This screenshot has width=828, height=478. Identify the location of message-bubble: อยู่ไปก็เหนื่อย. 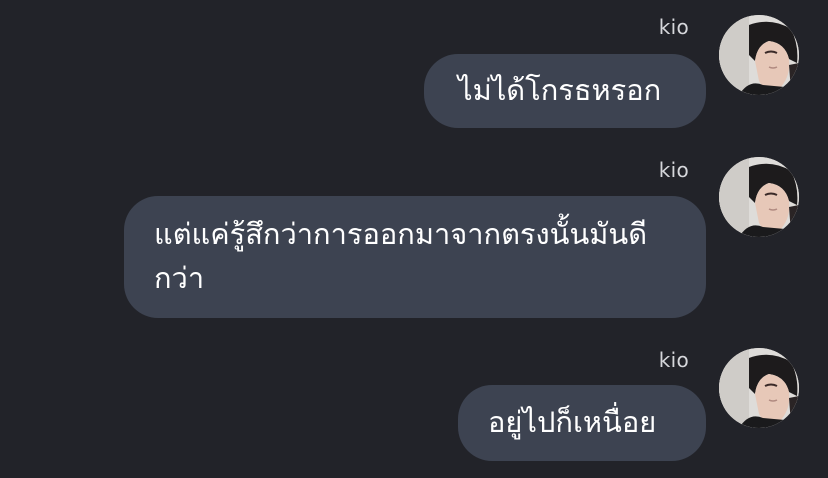
(582, 423).